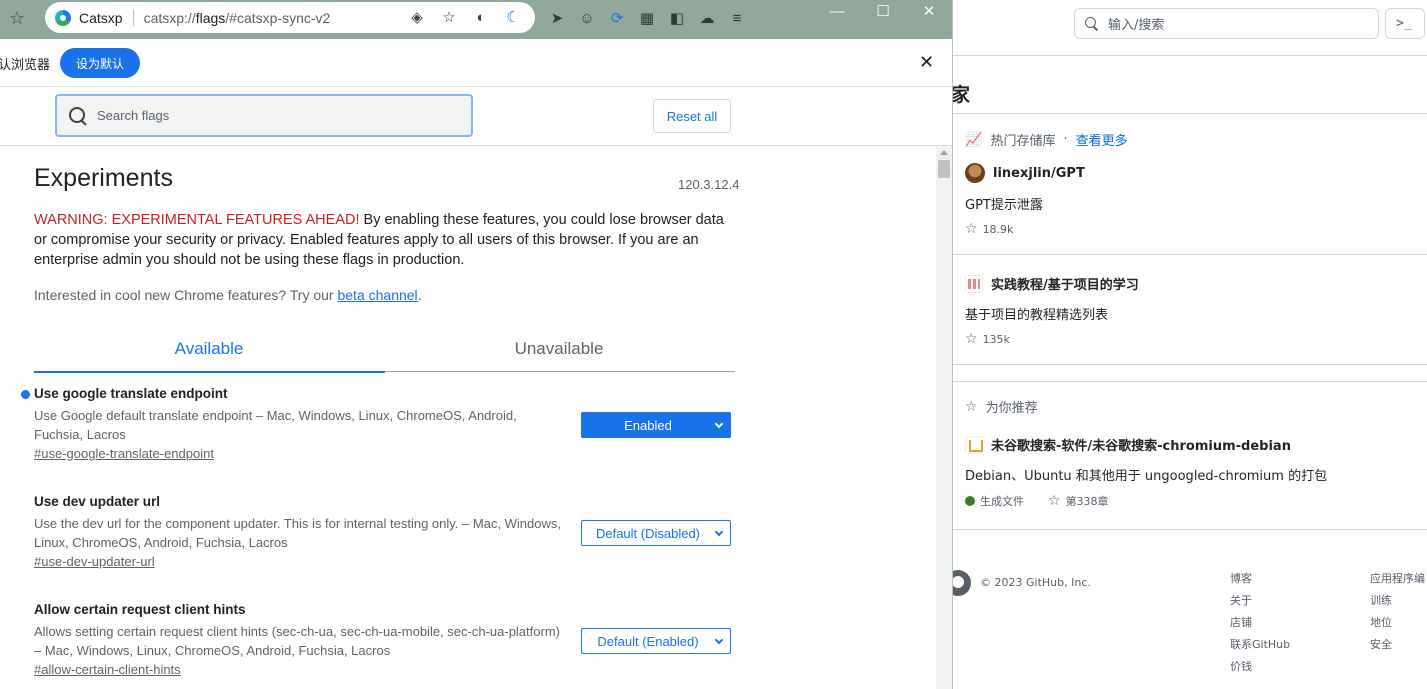 This screenshot has height=689, width=1427. I want to click on extension-circle-icon: ◐, so click(481, 18).